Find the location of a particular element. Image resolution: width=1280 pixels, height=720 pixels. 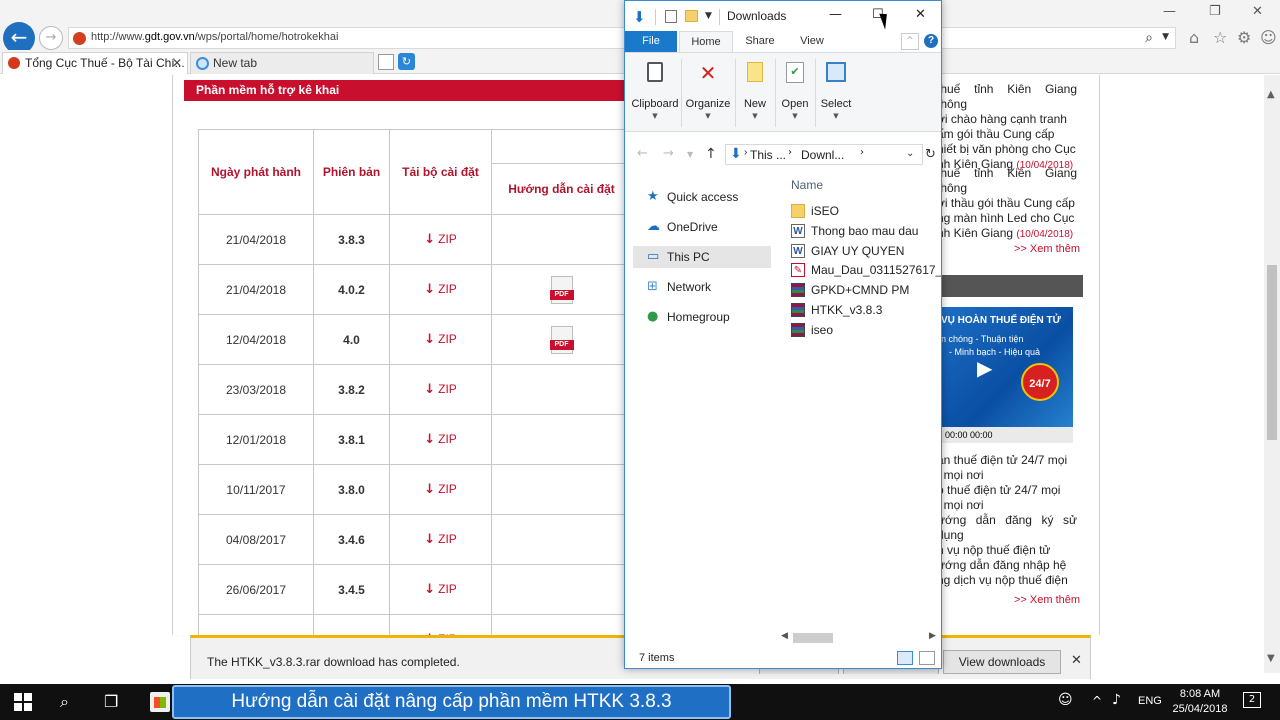

path-breadcrumb: ⬇ › This ... › Downl... › ⌄ is located at coordinates (824, 154).